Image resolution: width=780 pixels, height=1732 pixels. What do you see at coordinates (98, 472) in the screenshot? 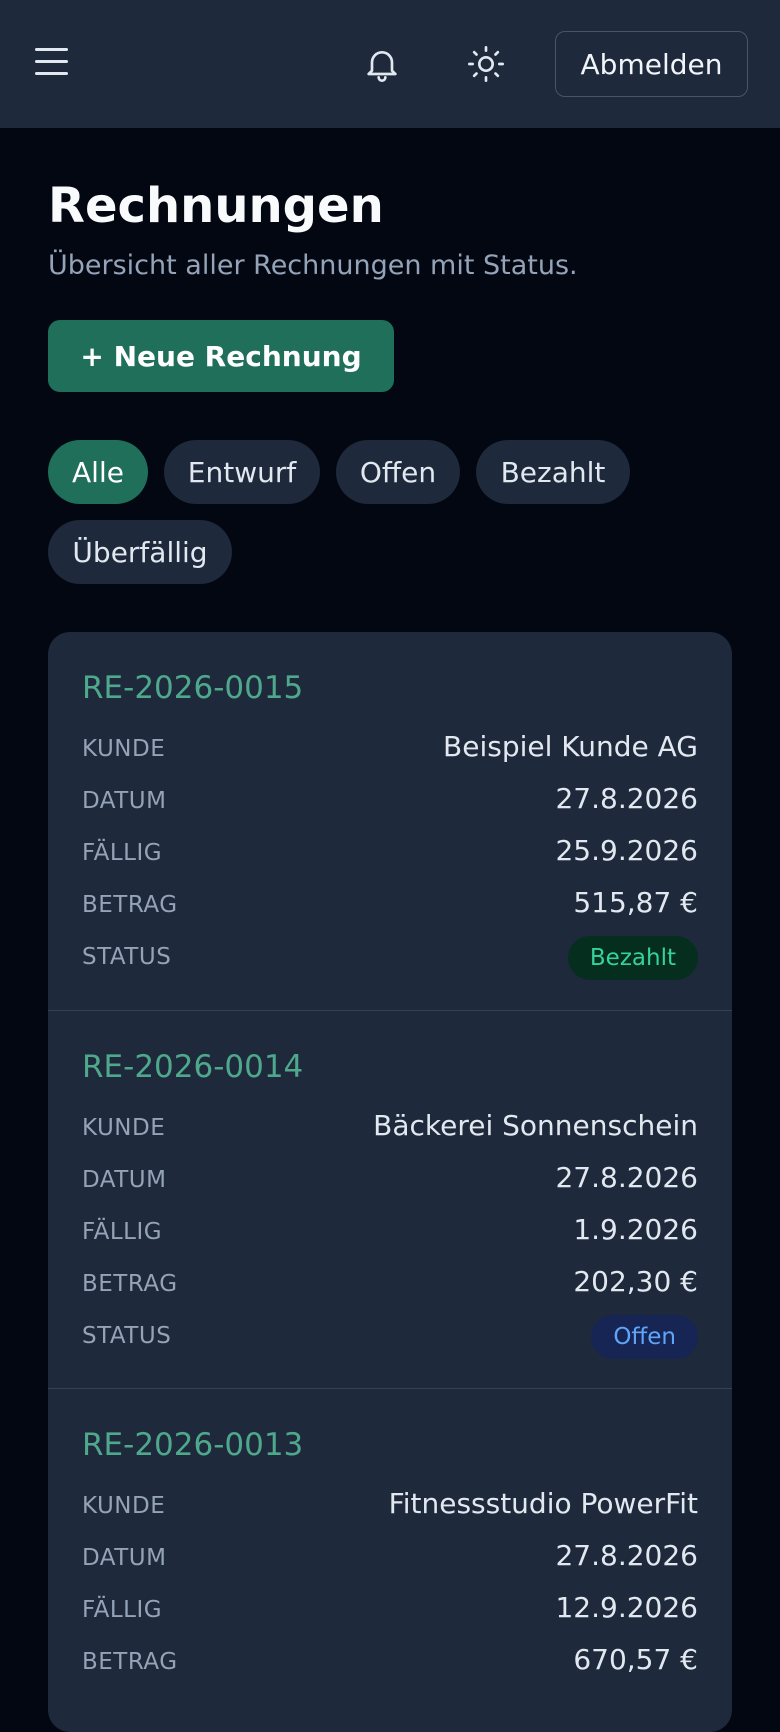
I see `filter-chip-all: Alle` at bounding box center [98, 472].